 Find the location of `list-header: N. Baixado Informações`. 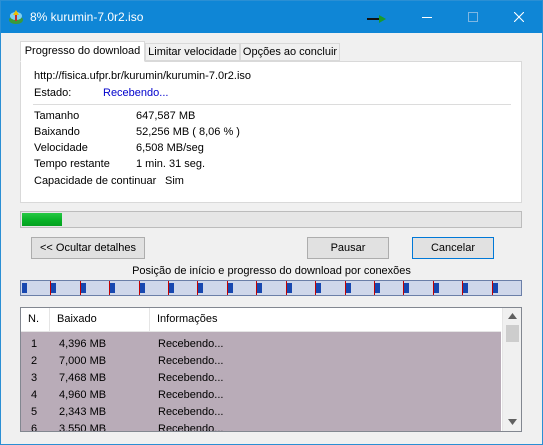

list-header: N. Baixado Informações is located at coordinates (261, 320).